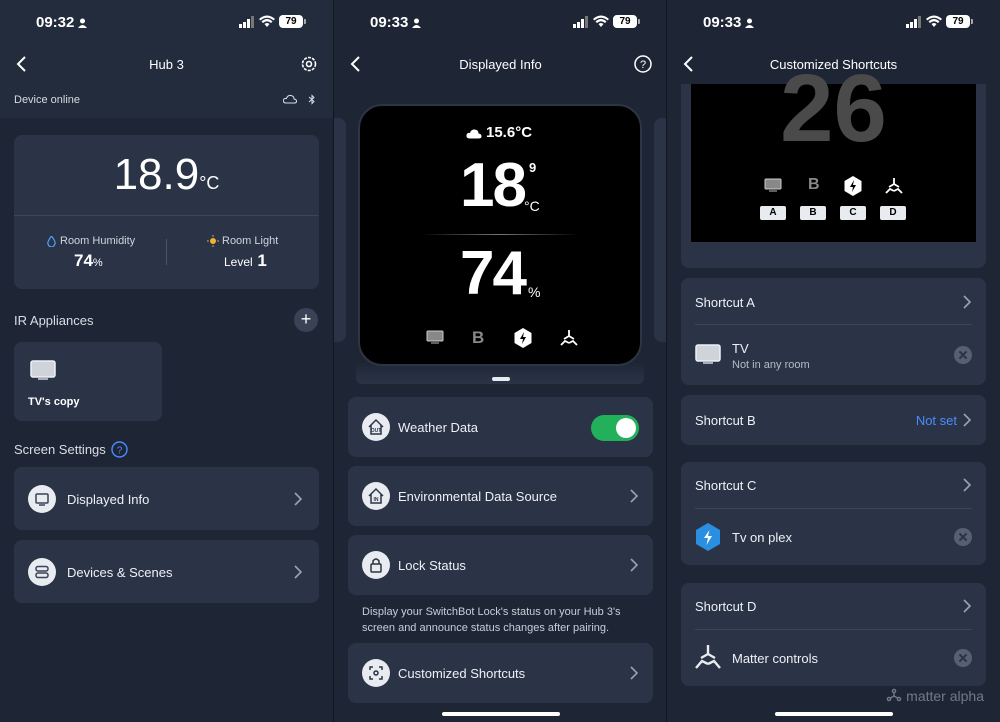 This screenshot has height=722, width=1000. What do you see at coordinates (725, 606) in the screenshot?
I see `shortcut-d-label: Shortcut D` at bounding box center [725, 606].